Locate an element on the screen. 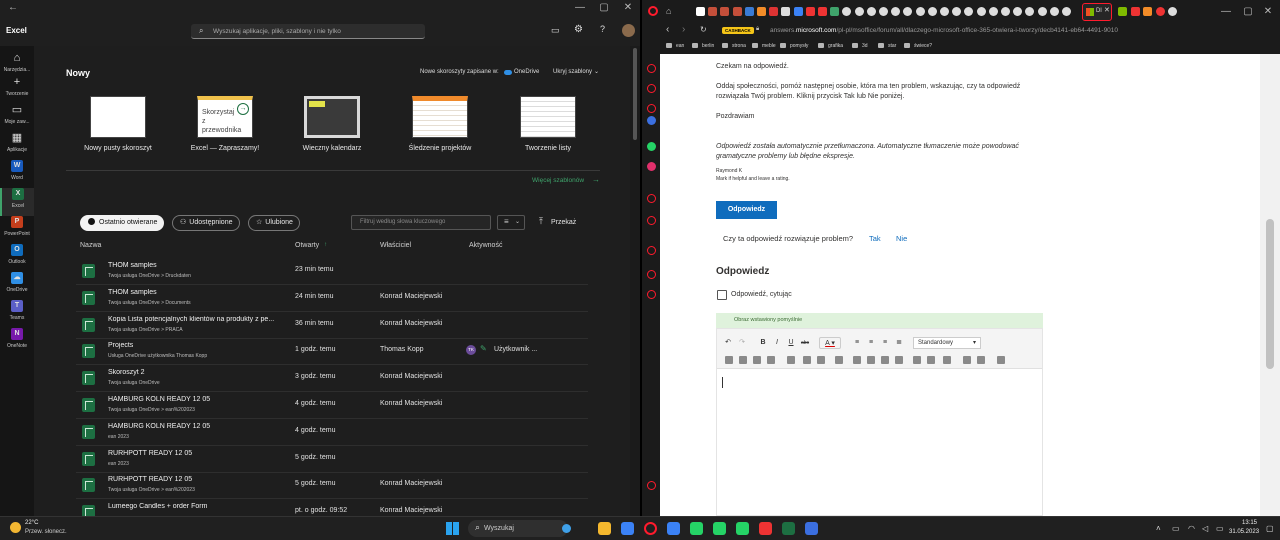  align-center-button: ≡ is located at coordinates (871, 343).